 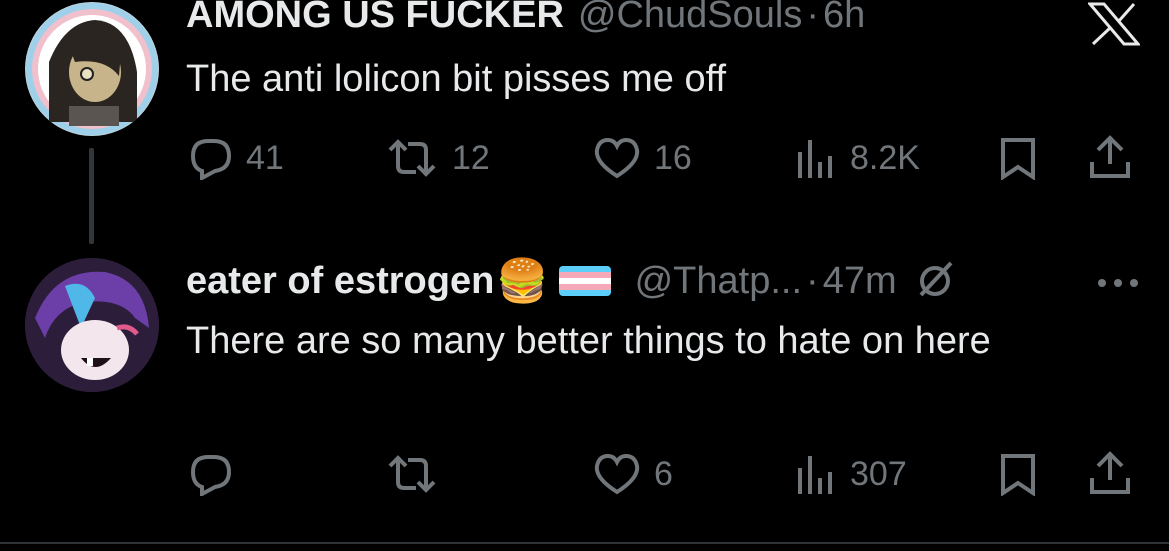 I want to click on avatar-eater-of-estrogen, so click(x=92, y=325).